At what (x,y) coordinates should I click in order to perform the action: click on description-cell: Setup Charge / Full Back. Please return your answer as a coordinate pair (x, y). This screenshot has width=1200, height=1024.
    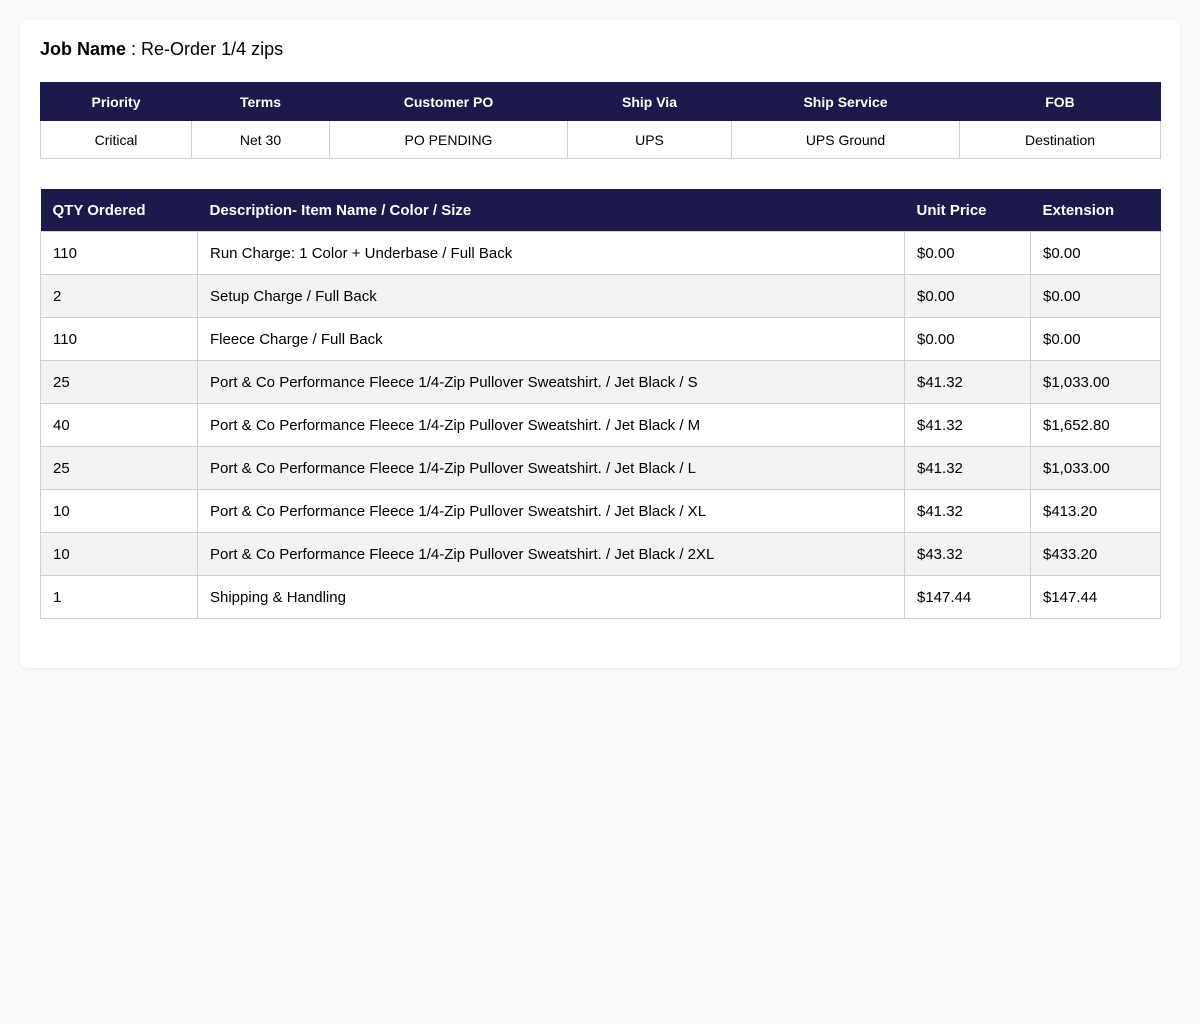
    Looking at the image, I should click on (551, 296).